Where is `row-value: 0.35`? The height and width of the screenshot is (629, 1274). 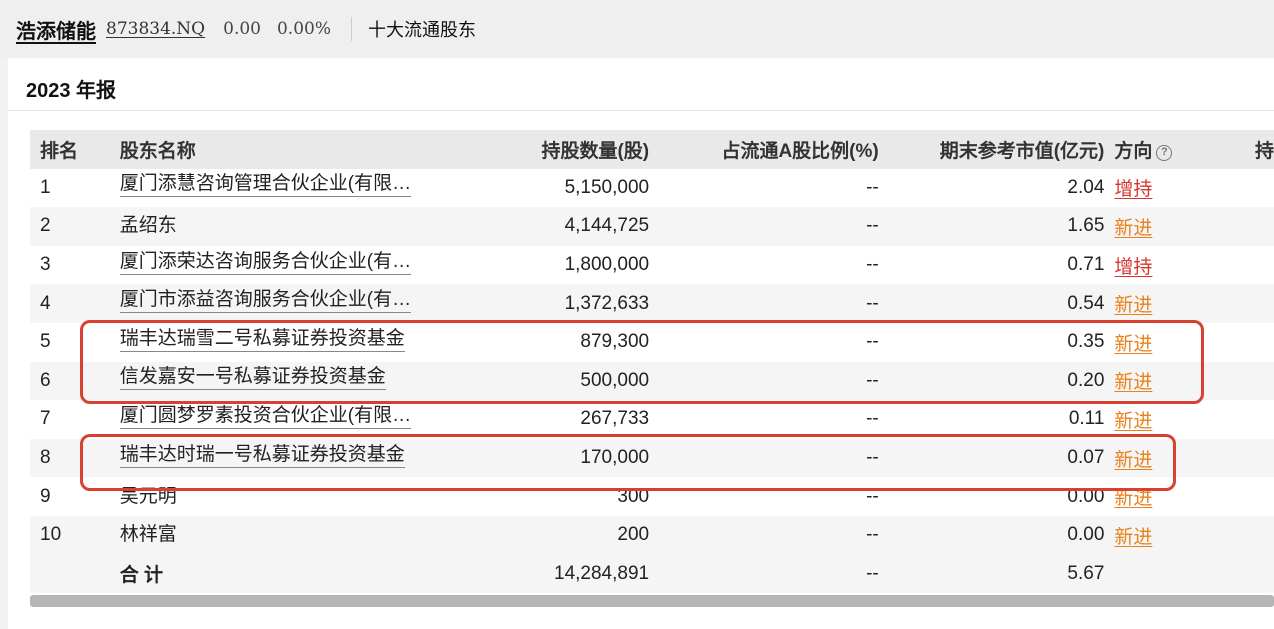
row-value: 0.35 is located at coordinates (1086, 342).